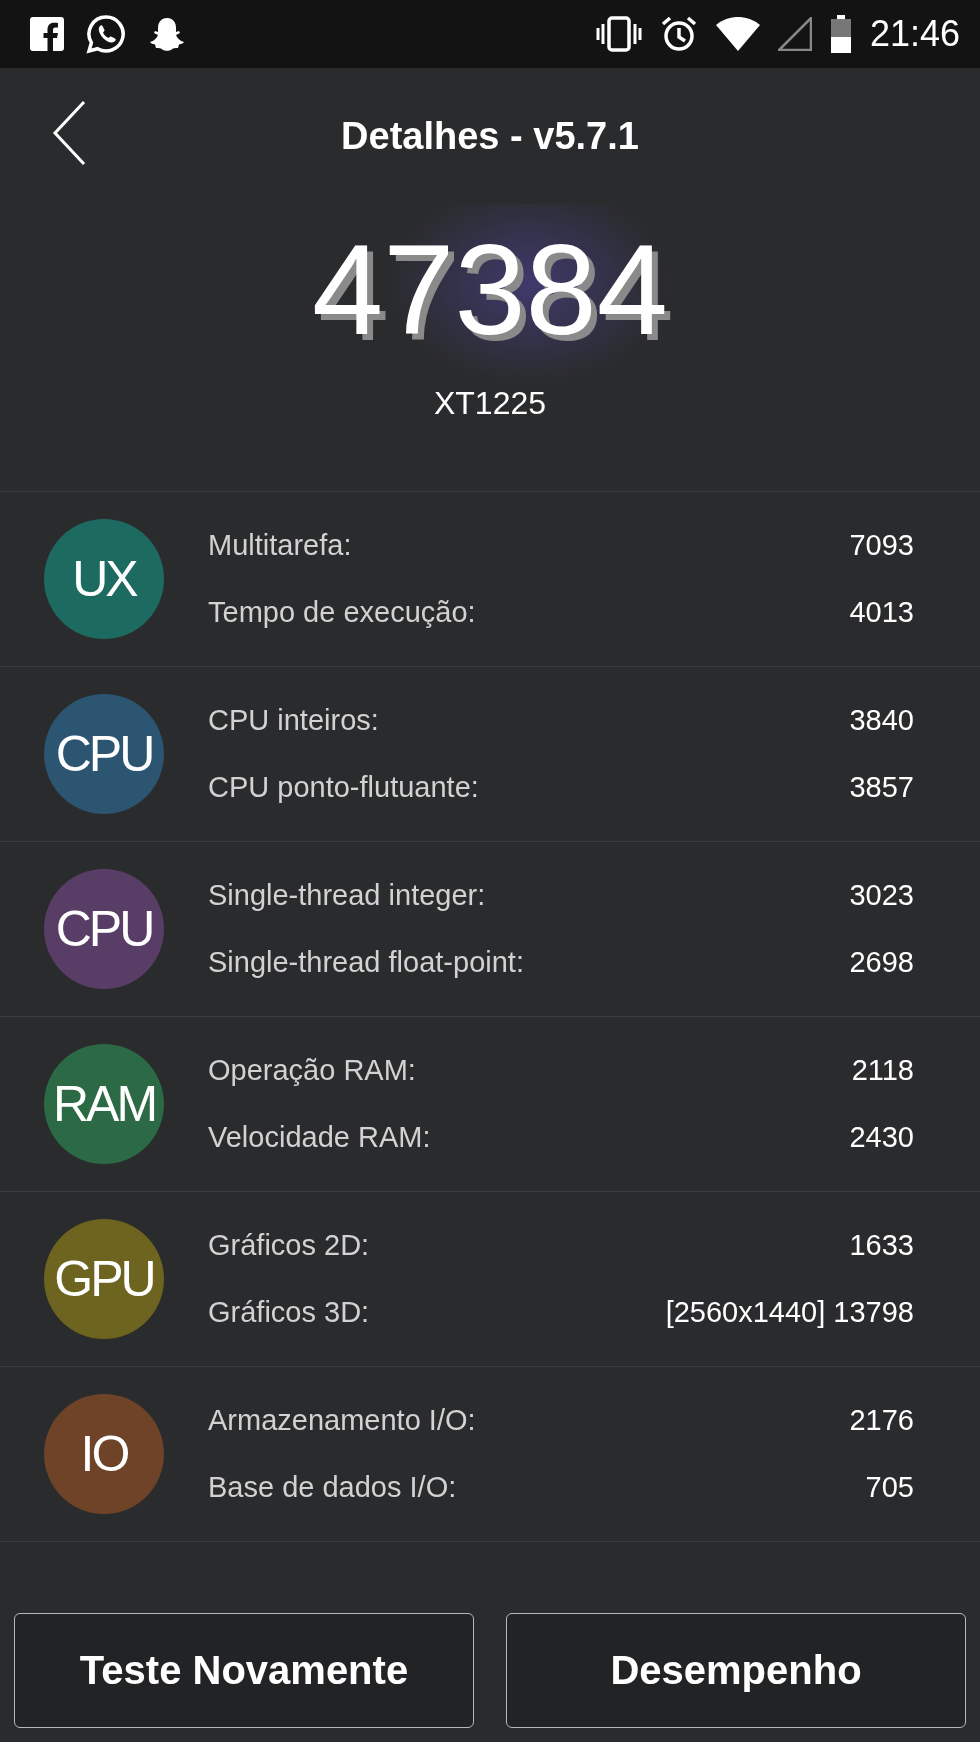  I want to click on signal-icon, so click(794, 34).